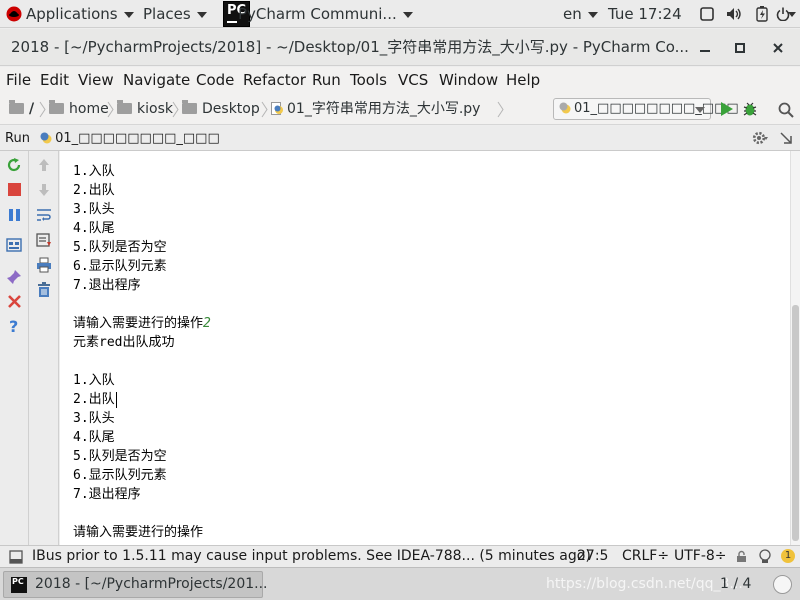 The image size is (800, 600). I want to click on menu-tools: Tools, so click(368, 80).